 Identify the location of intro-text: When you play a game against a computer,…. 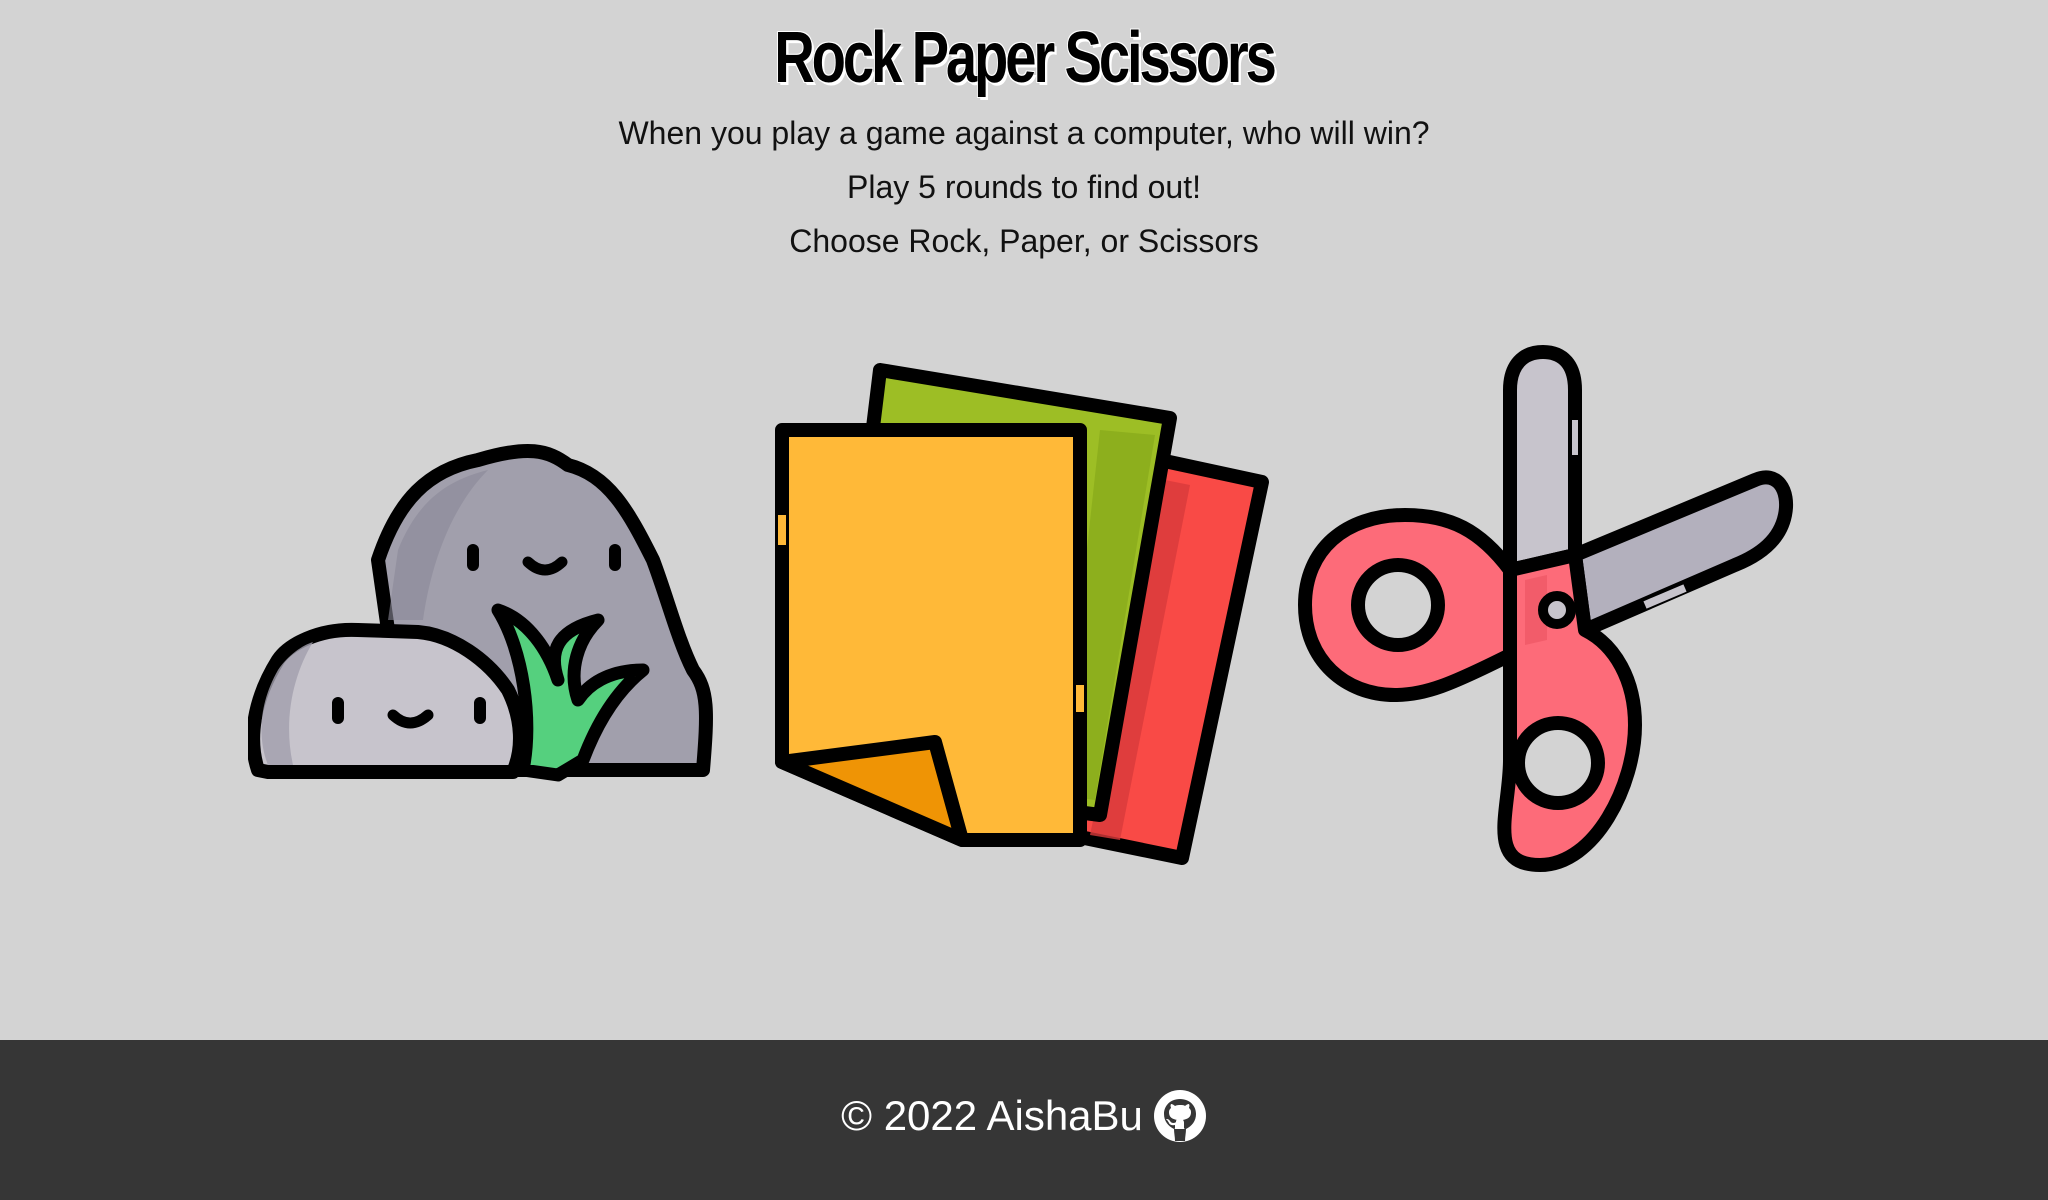
(1024, 133).